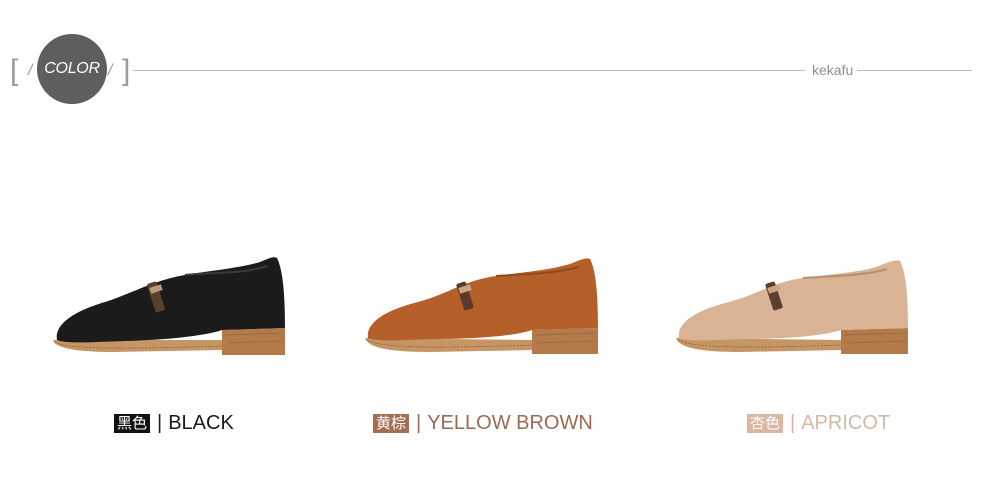 Image resolution: width=990 pixels, height=484 pixels. What do you see at coordinates (914, 70) in the screenshot?
I see `header-divider-right` at bounding box center [914, 70].